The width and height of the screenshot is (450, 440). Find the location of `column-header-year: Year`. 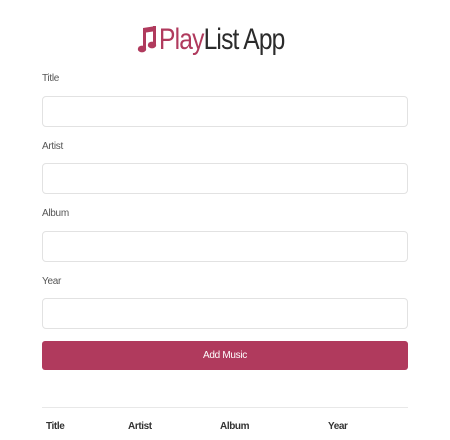

column-header-year: Year is located at coordinates (338, 427).